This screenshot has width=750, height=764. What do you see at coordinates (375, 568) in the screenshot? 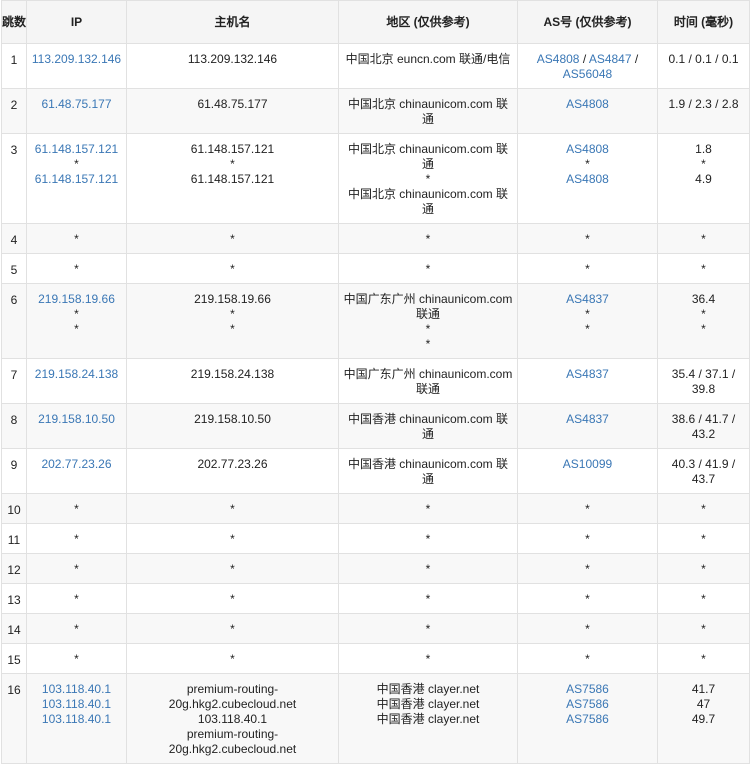
I see `table-row: 12 * * * * *` at bounding box center [375, 568].